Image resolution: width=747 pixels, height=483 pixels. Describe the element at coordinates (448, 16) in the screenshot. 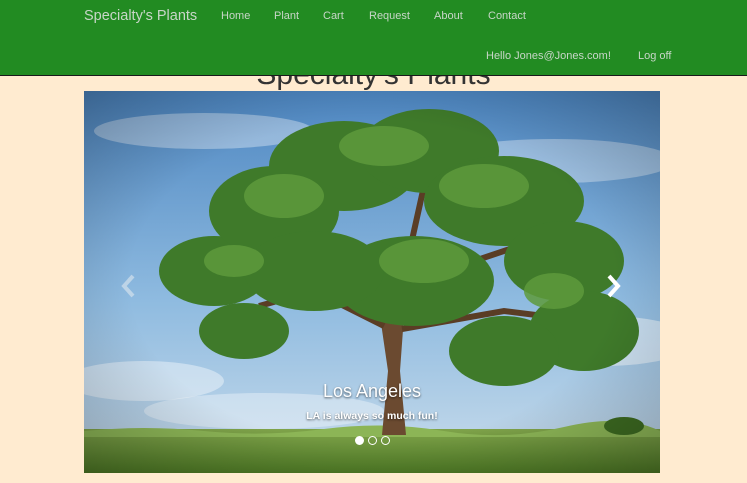

I see `nav-link-about: About` at that location.